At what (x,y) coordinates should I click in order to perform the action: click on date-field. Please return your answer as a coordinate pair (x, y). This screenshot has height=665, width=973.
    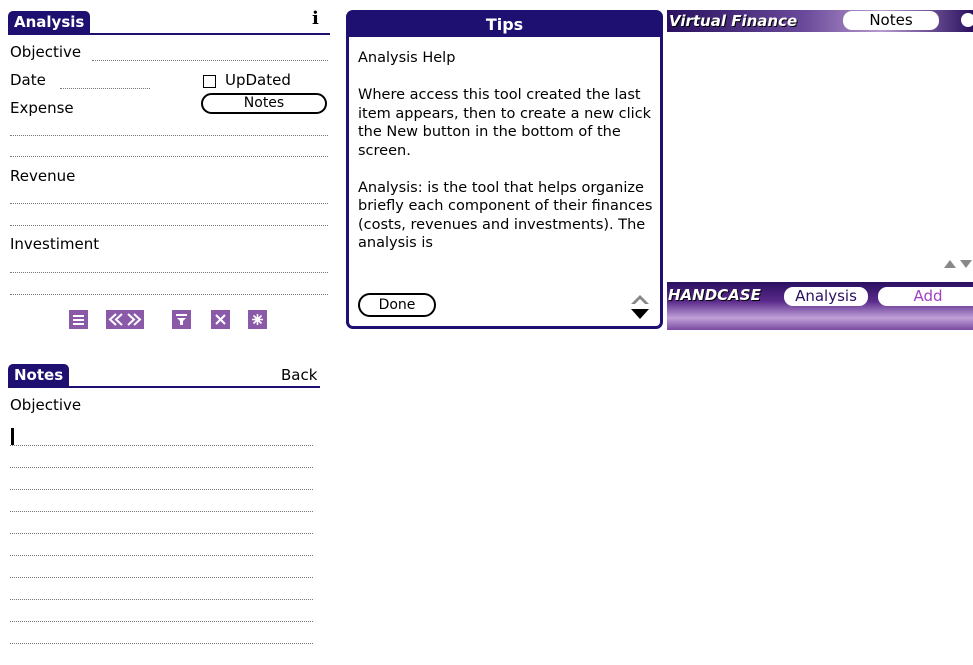
    Looking at the image, I should click on (105, 88).